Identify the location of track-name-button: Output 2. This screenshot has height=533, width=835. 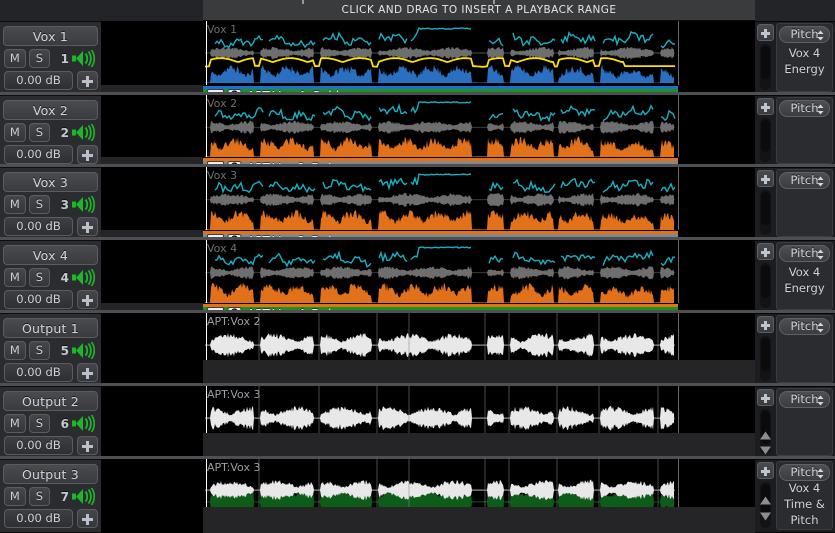
(50, 401).